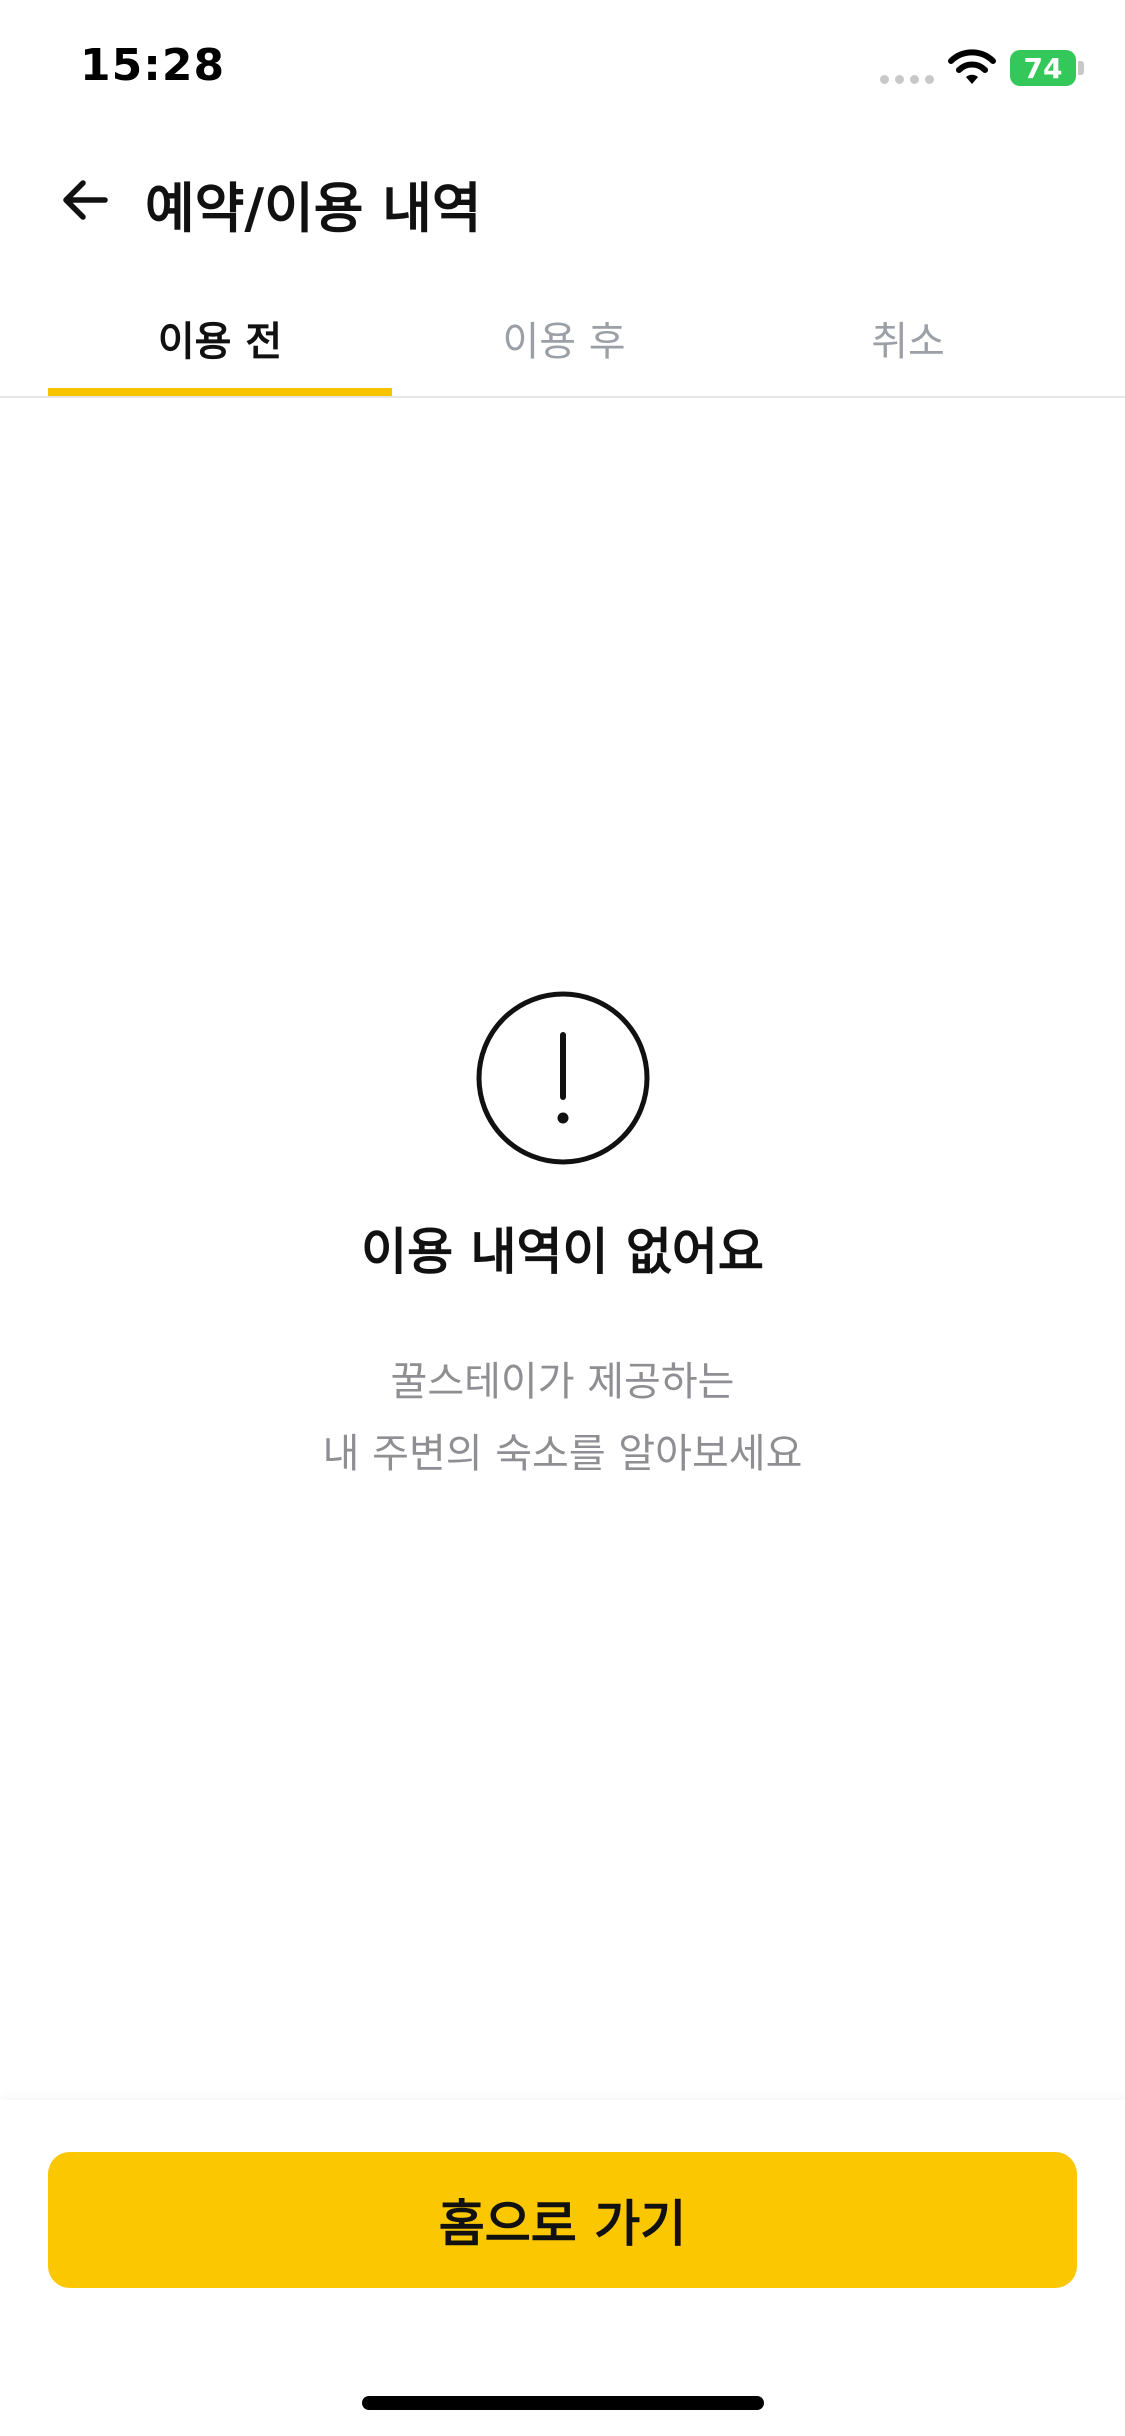 The image size is (1125, 2436). Describe the element at coordinates (562, 2220) in the screenshot. I see `go-home-button: 홈으로 가기` at that location.